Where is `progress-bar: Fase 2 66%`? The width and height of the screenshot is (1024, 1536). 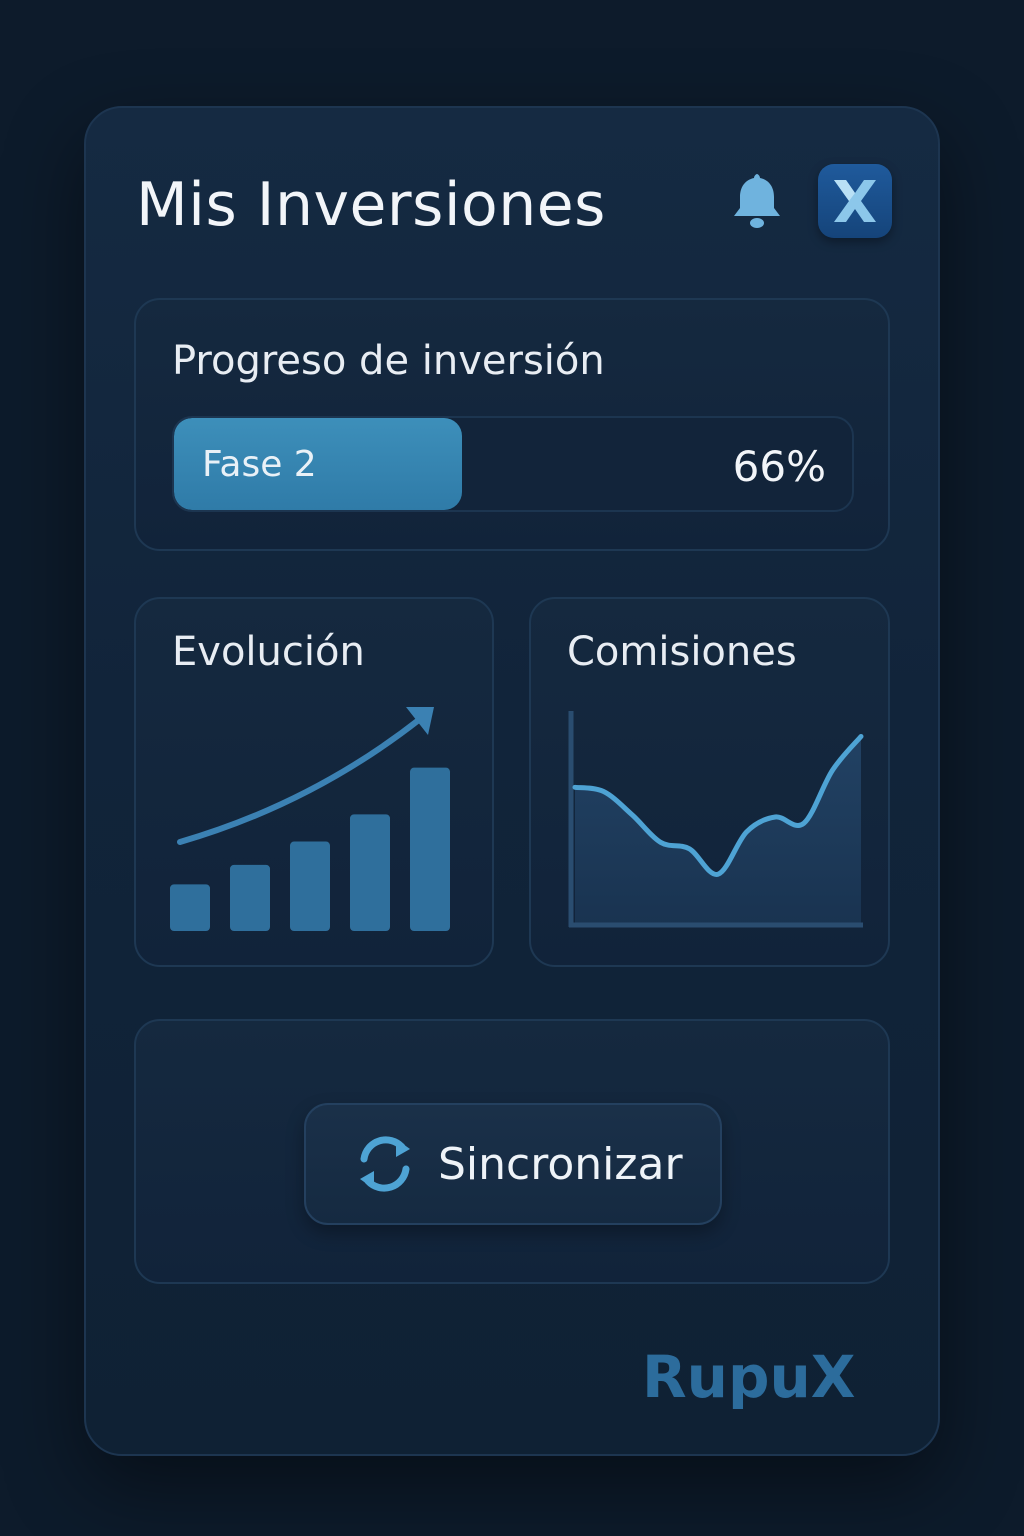 progress-bar: Fase 2 66% is located at coordinates (513, 464).